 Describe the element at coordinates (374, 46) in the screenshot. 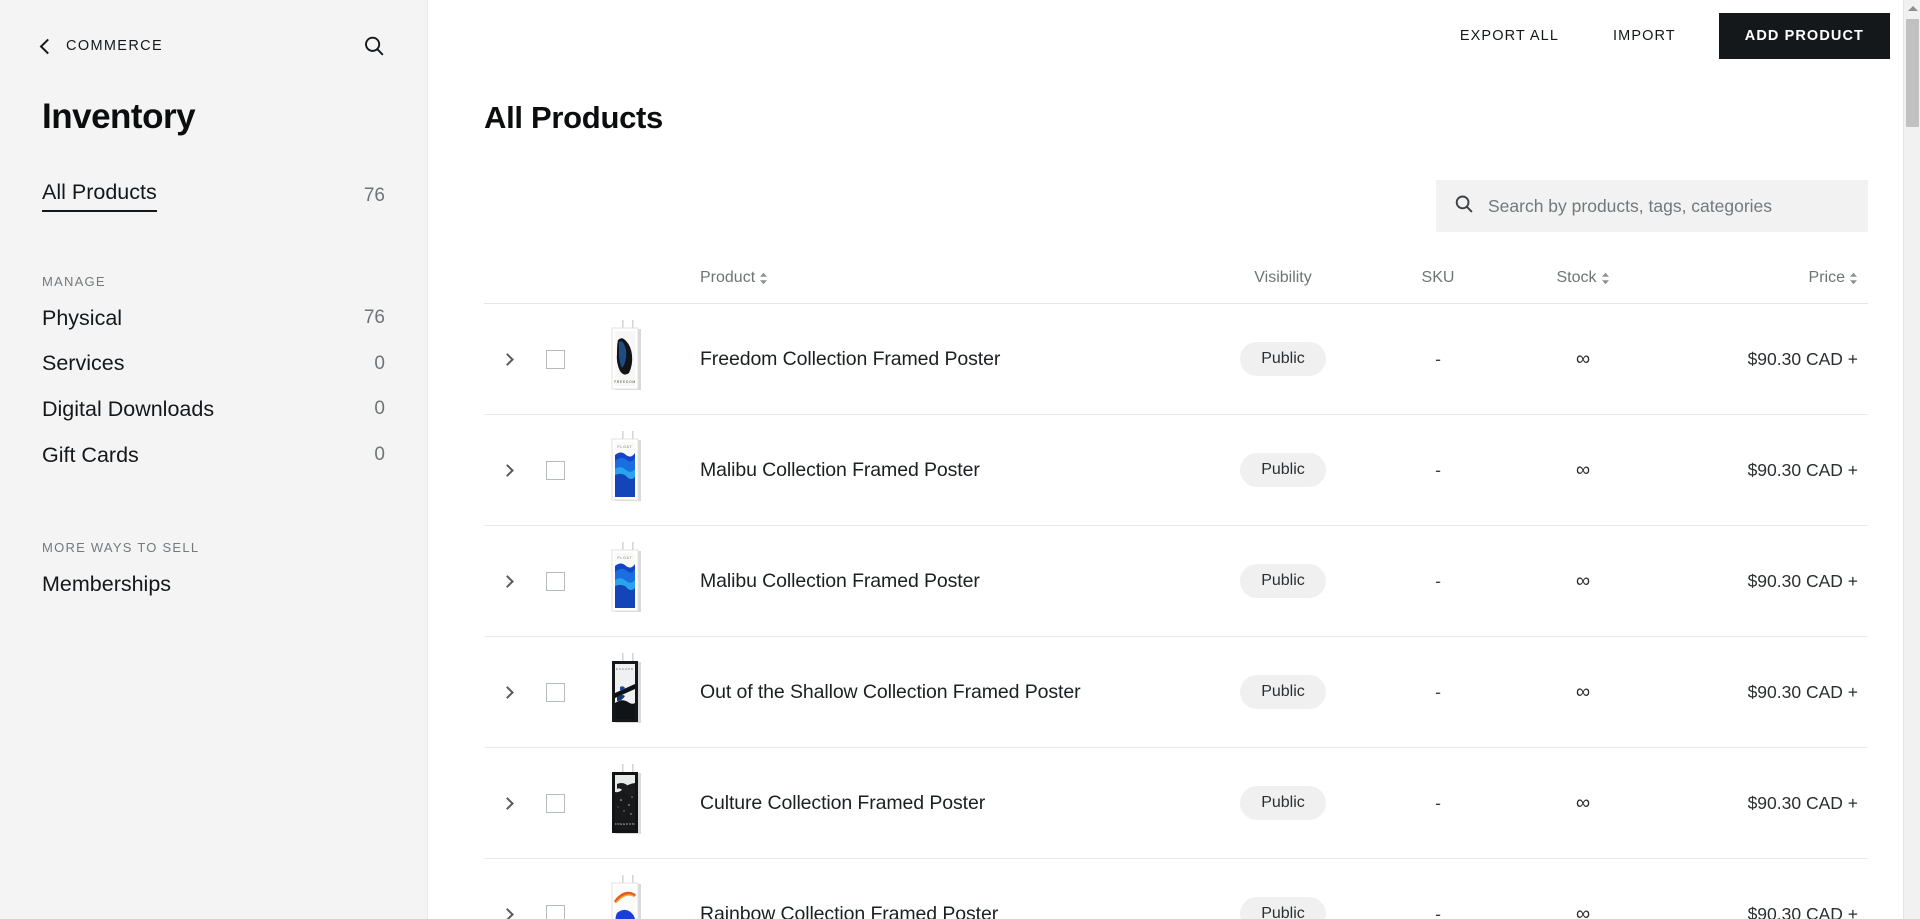

I see `search-icon` at that location.